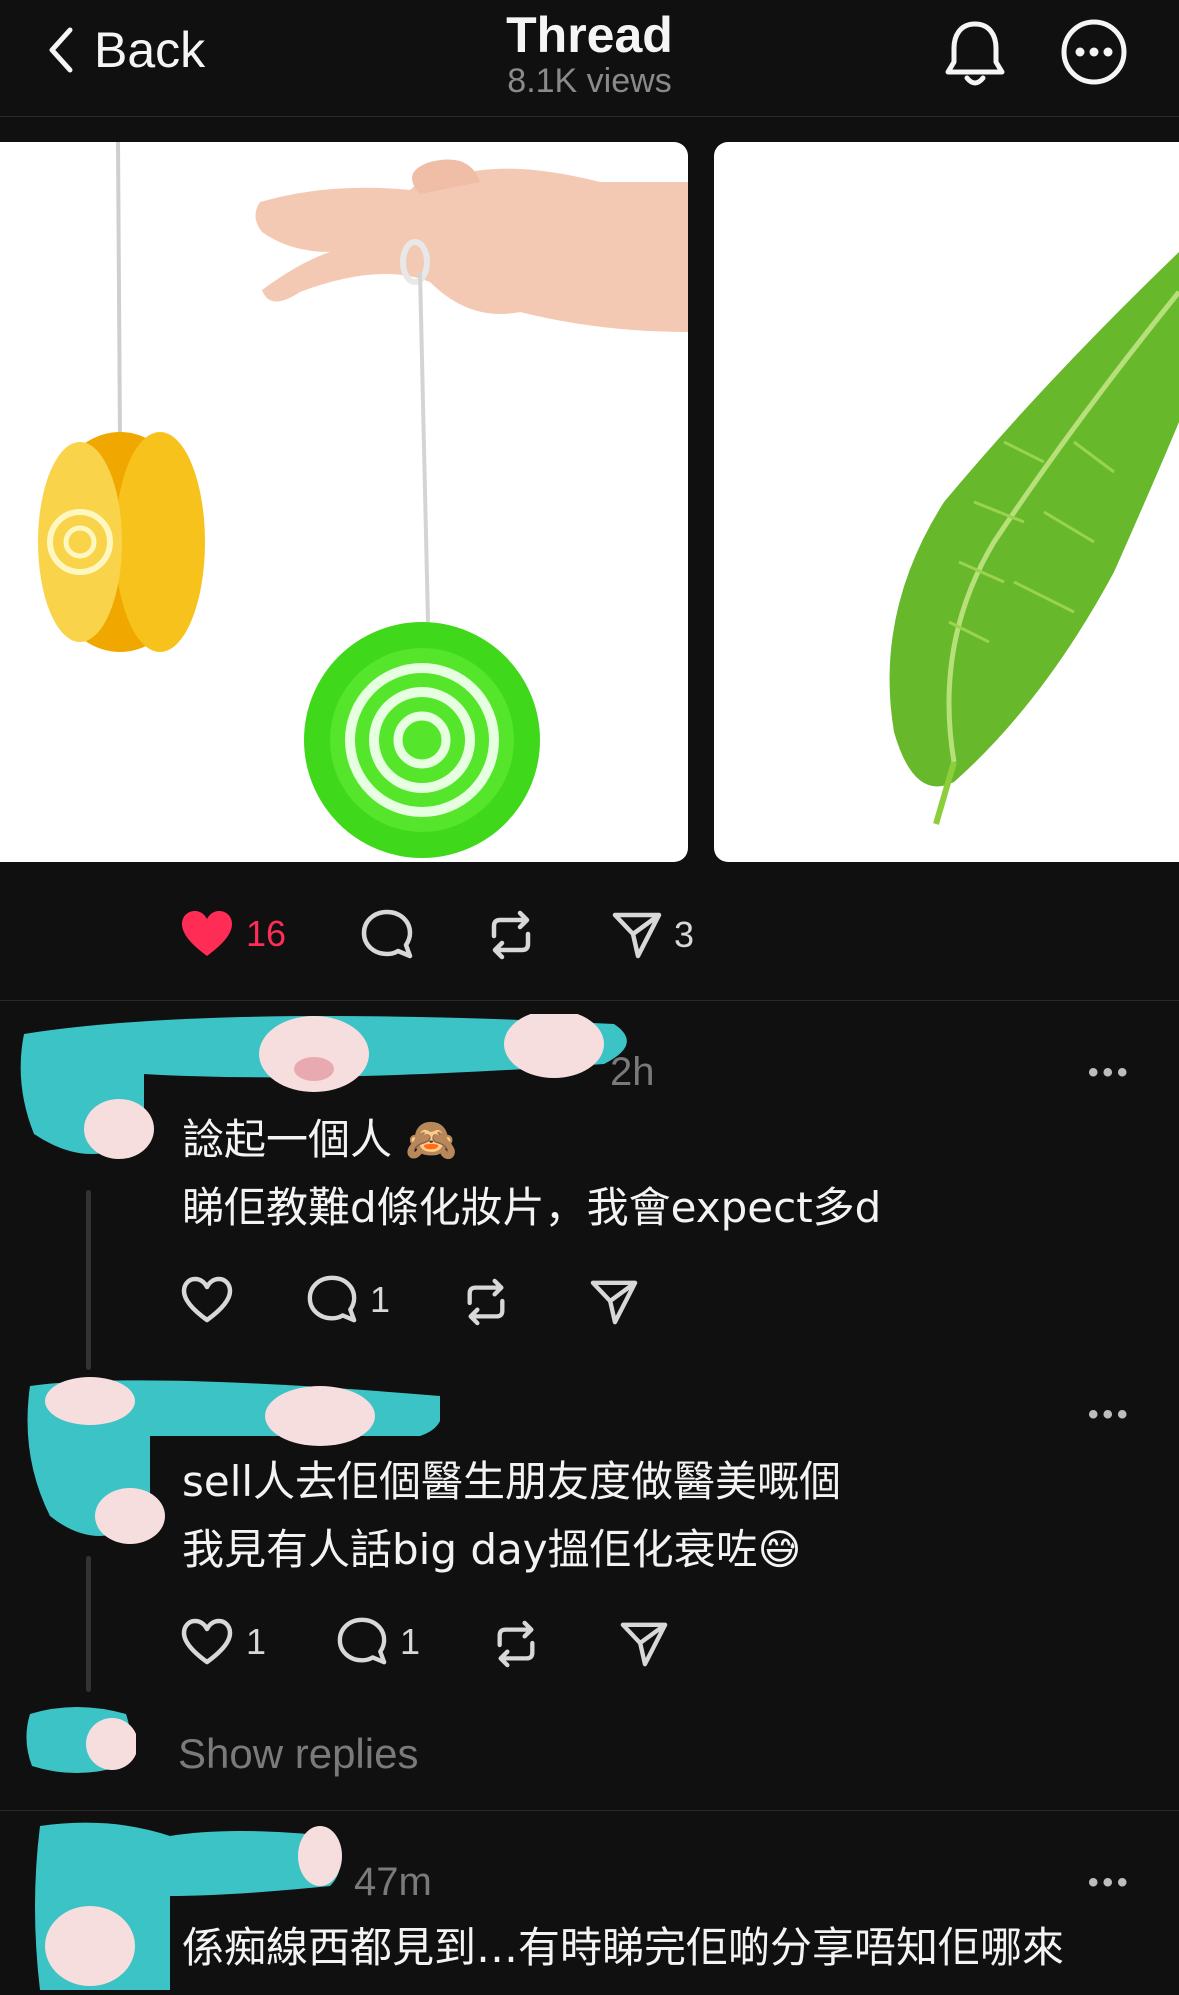  I want to click on comment-line: 係痴線西都見到…有時睇完佢啲分享唔知佢哪來, so click(623, 1947).